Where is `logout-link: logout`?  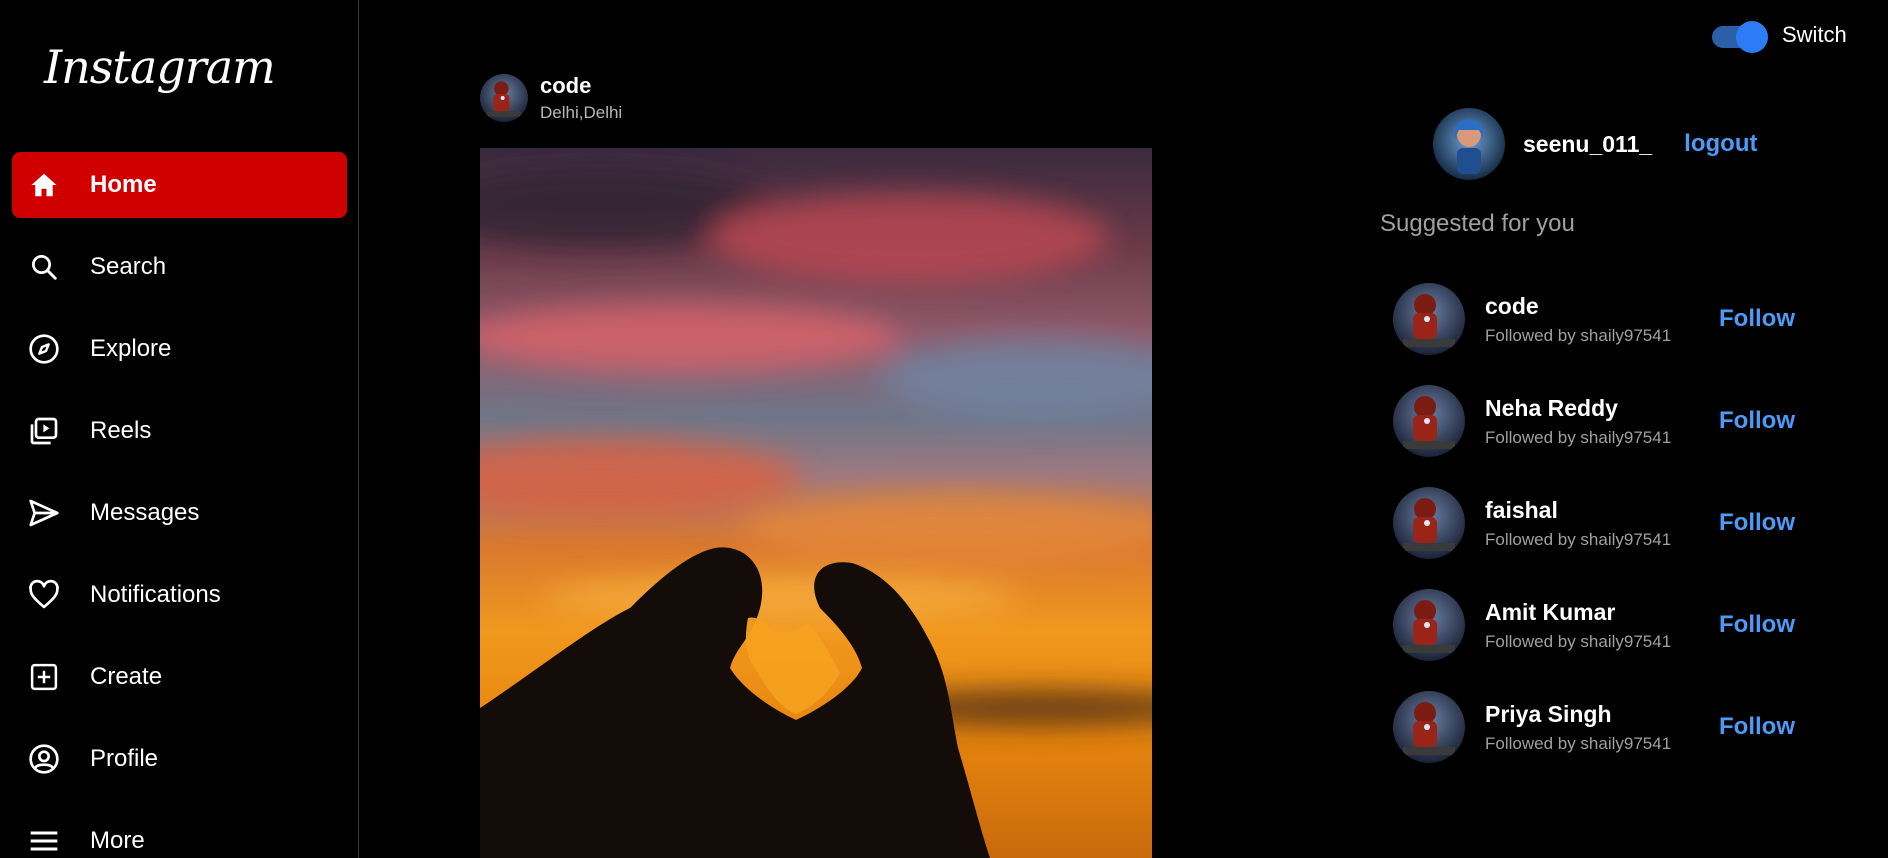
logout-link: logout is located at coordinates (1720, 144).